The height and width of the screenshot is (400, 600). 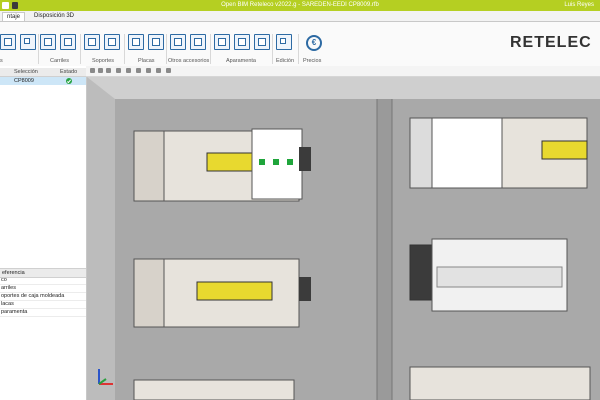 I want to click on column-seleccion: Selección, so click(x=26, y=72).